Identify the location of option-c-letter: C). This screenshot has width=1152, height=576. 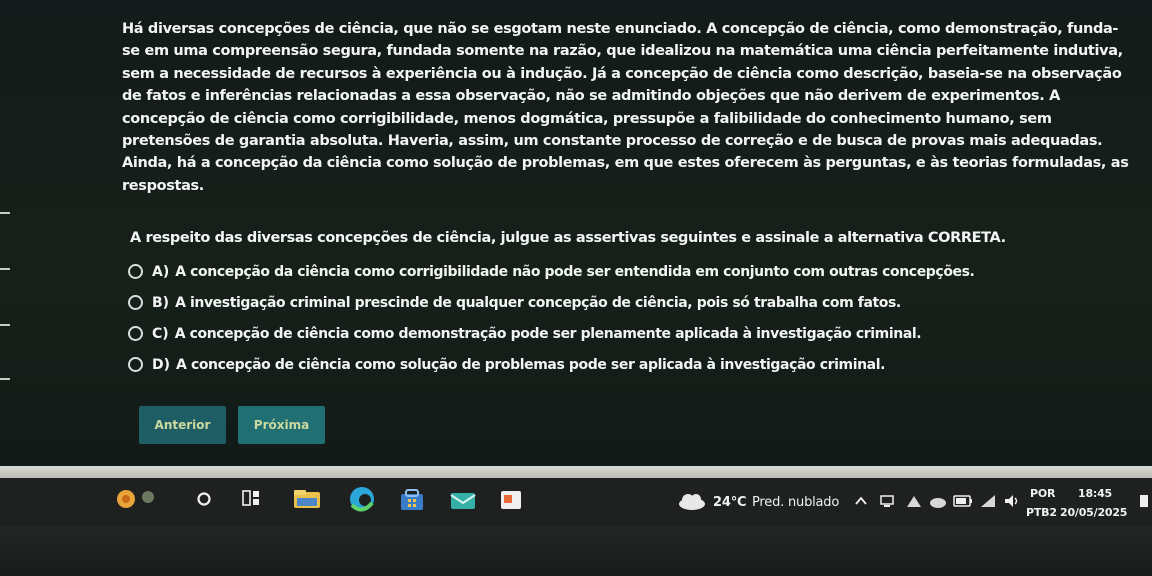
(160, 333).